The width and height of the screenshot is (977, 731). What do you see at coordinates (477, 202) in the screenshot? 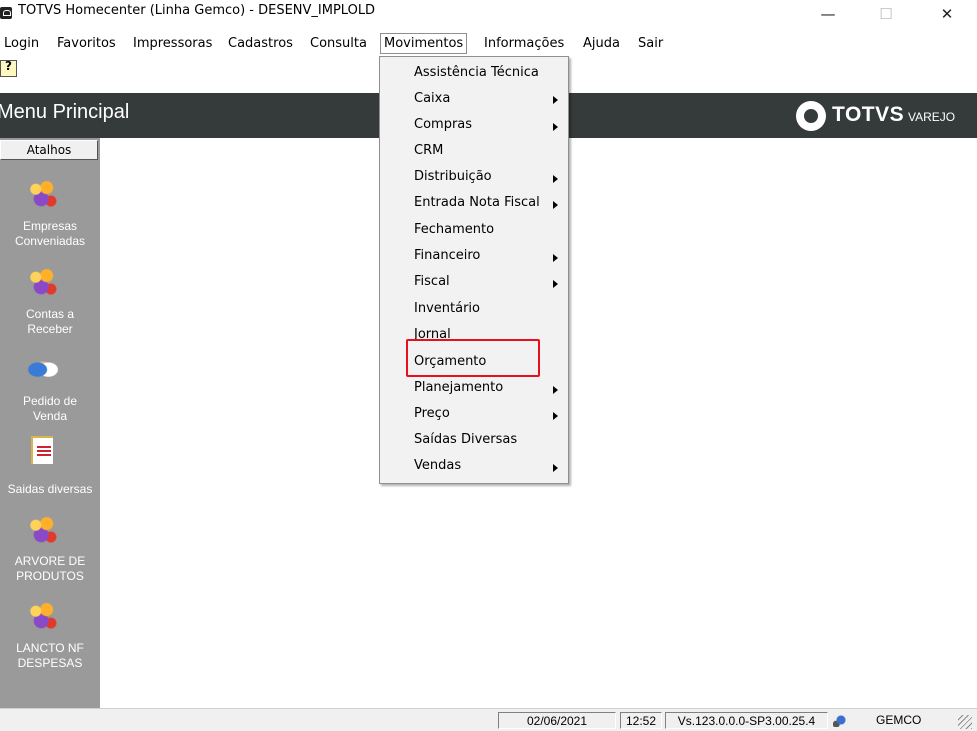
I see `menu-item-entrada-nota-fiscal: Entrada Nota Fiscal` at bounding box center [477, 202].